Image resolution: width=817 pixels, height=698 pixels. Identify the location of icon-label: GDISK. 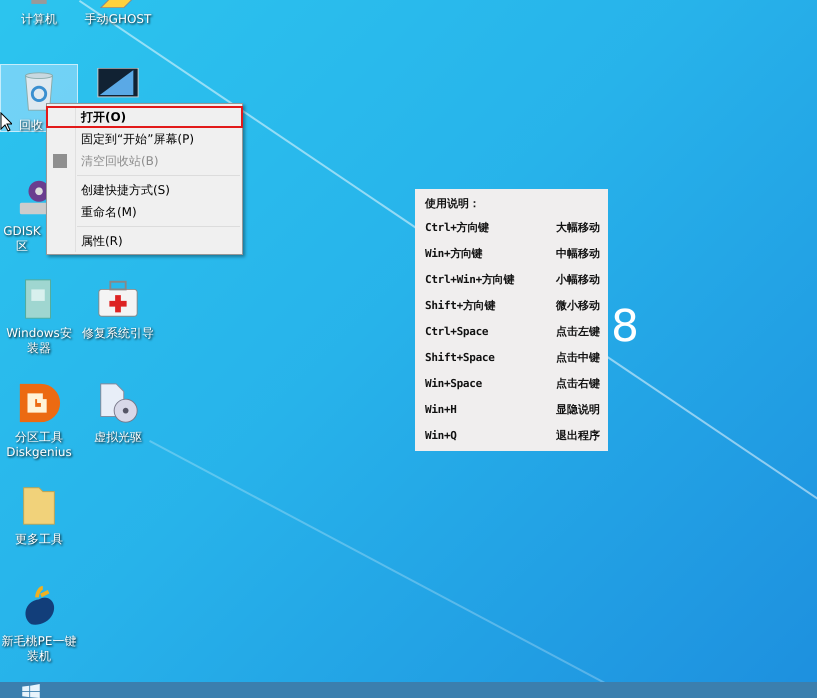
(22, 231).